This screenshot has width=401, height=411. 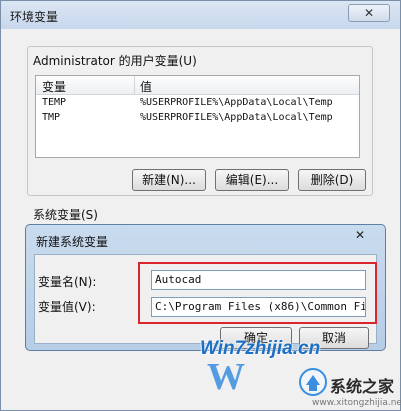 What do you see at coordinates (332, 180) in the screenshot?
I see `delete-user-variable-button: 删除(D)` at bounding box center [332, 180].